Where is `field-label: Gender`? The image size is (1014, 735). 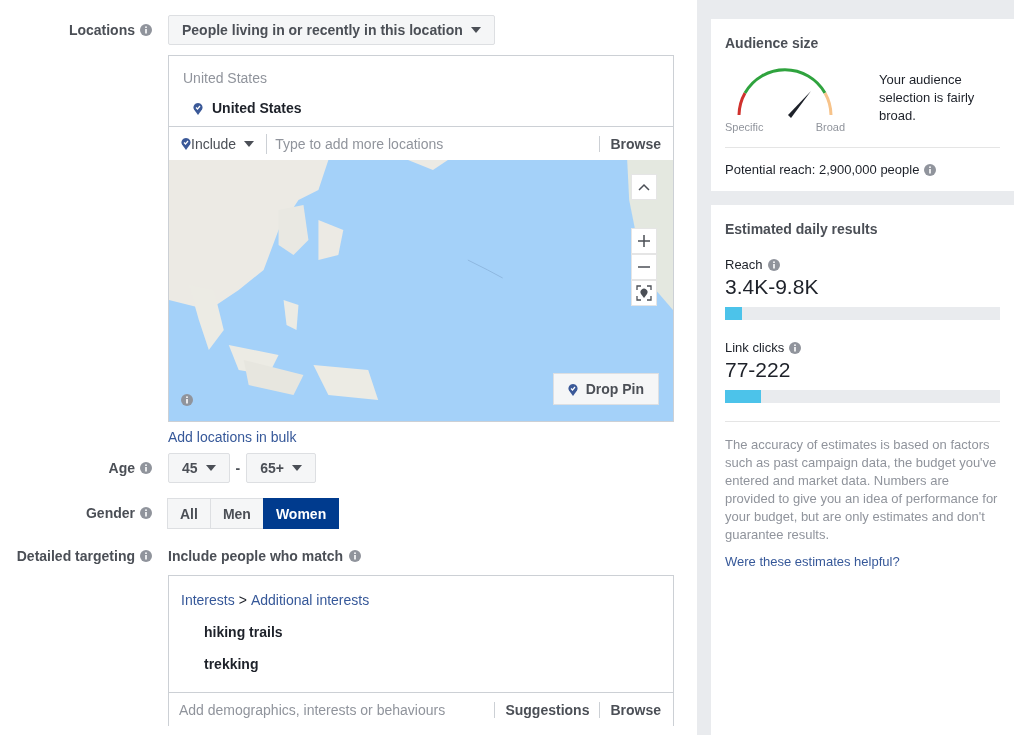
field-label: Gender is located at coordinates (110, 513).